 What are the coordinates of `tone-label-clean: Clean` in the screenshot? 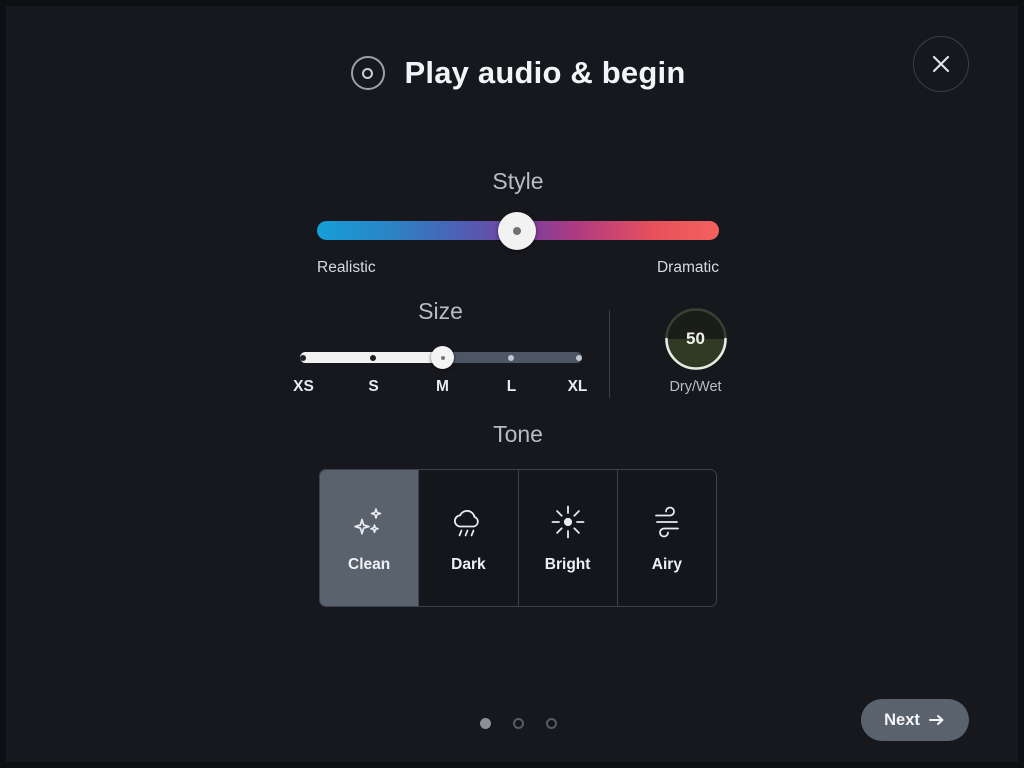 It's located at (369, 564).